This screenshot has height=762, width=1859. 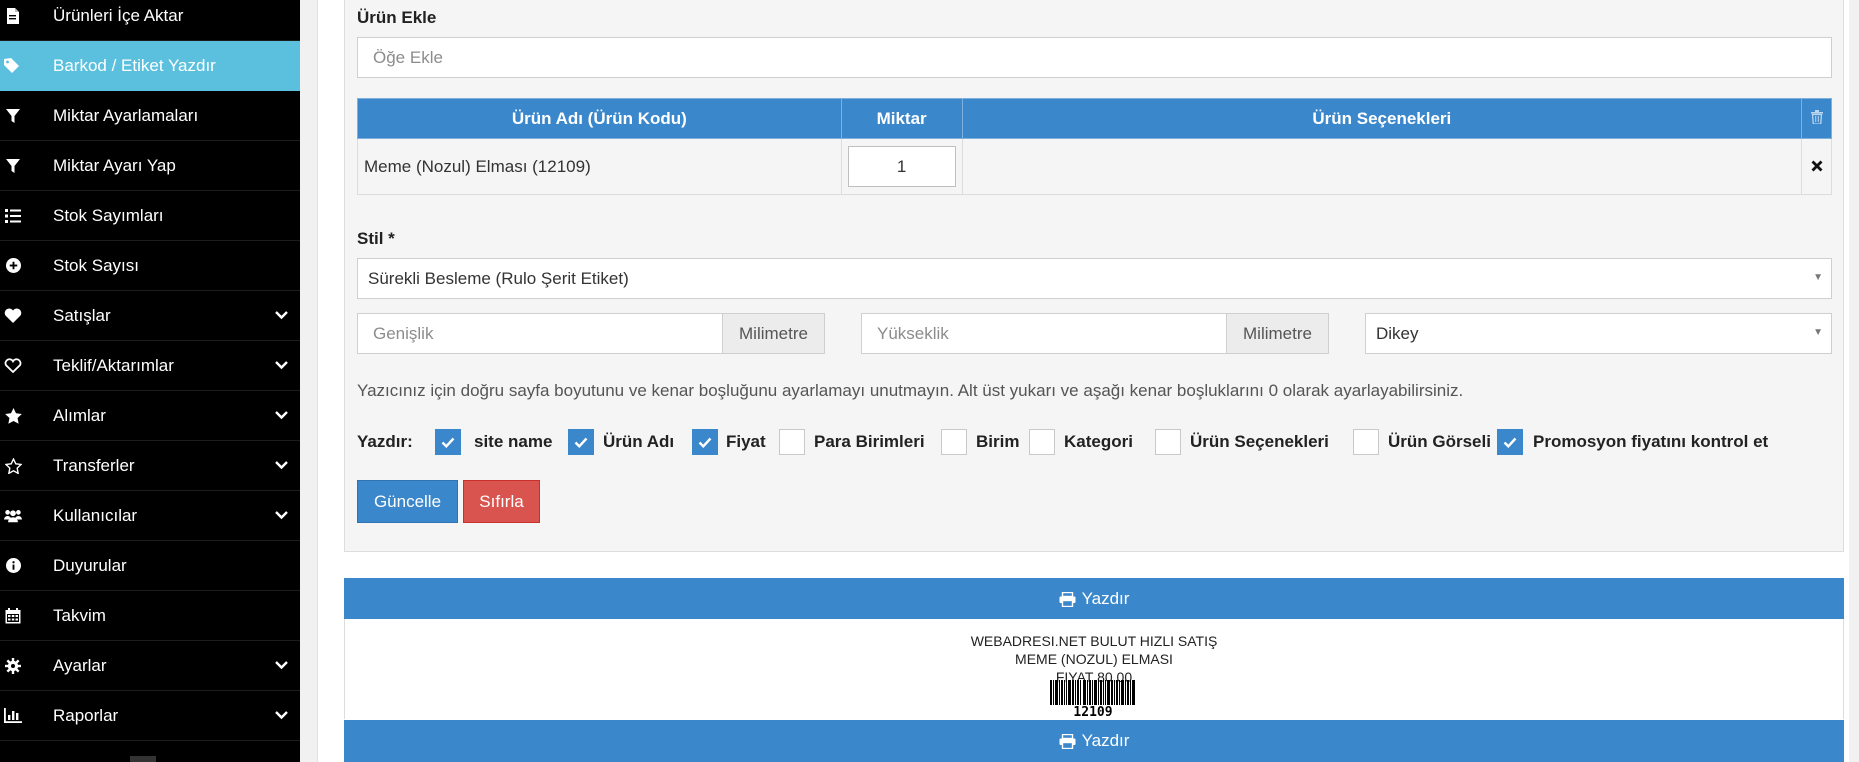 I want to click on height-input: Yükseklik, so click(x=1044, y=333).